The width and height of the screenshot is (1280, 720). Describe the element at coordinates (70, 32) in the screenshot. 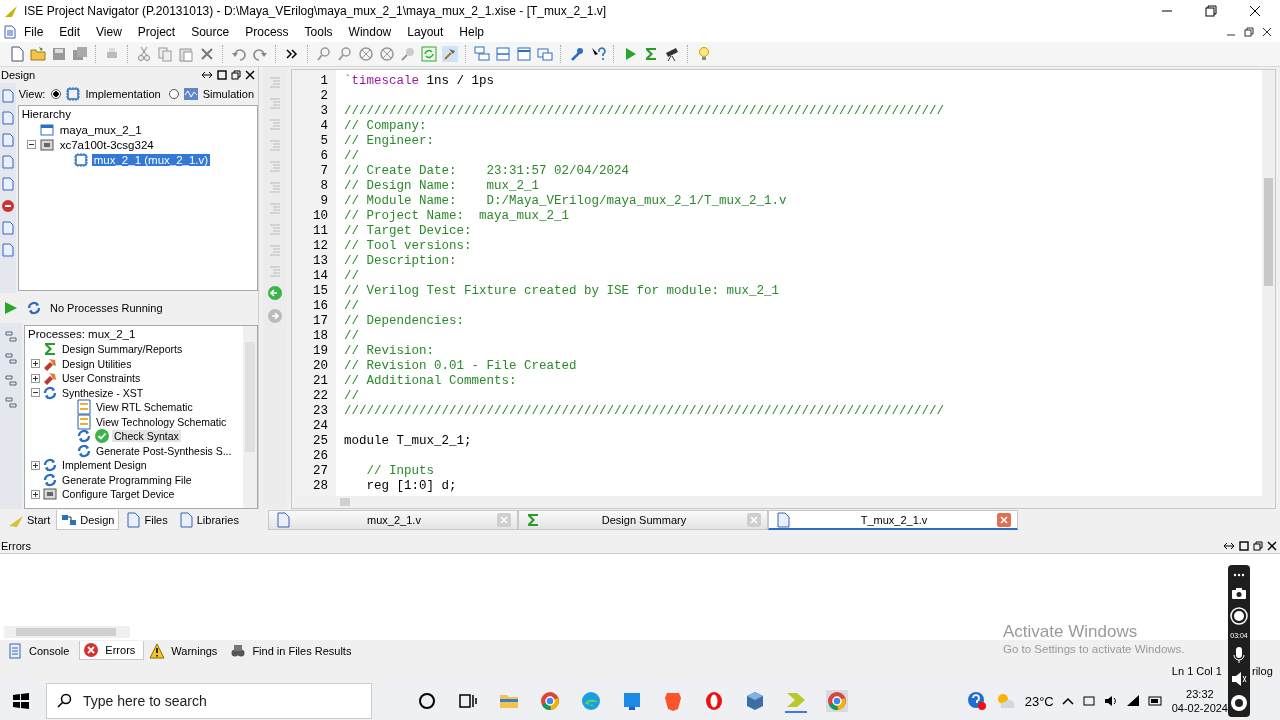

I see `menu-item: Edit` at that location.